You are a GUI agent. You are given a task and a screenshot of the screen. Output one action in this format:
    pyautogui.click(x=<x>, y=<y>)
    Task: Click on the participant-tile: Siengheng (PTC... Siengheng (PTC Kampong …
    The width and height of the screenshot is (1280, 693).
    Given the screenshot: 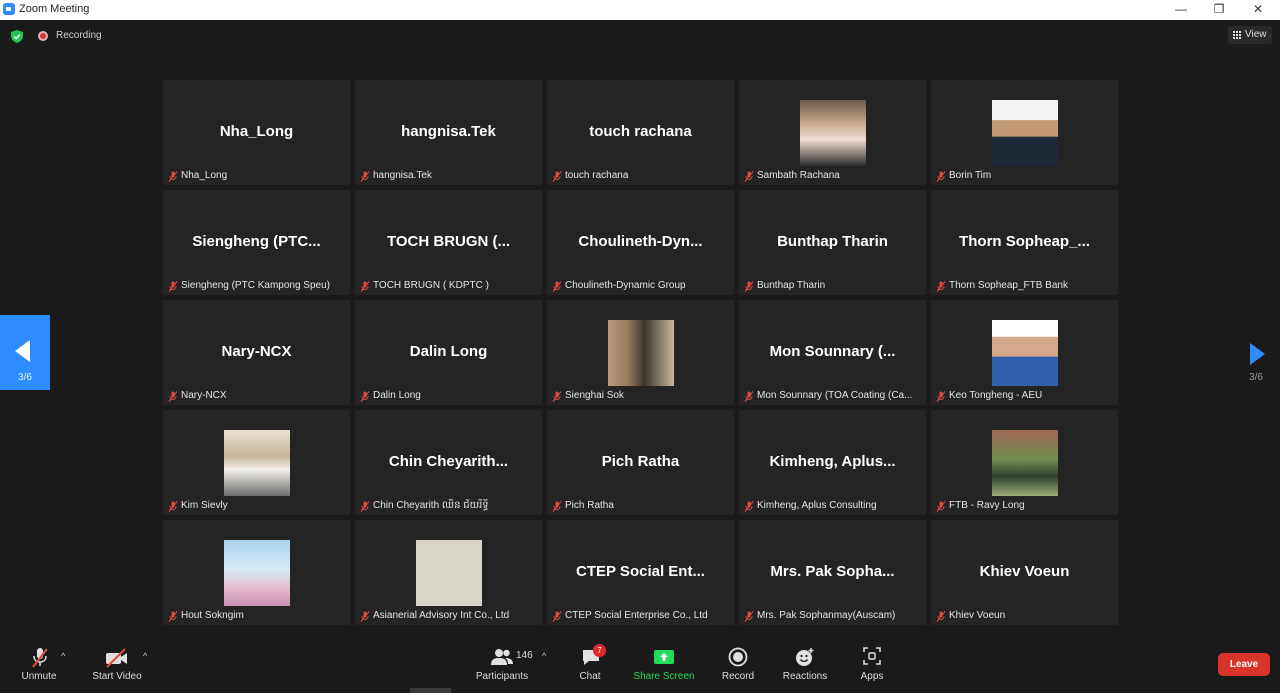 What is the action you would take?
    pyautogui.click(x=256, y=242)
    